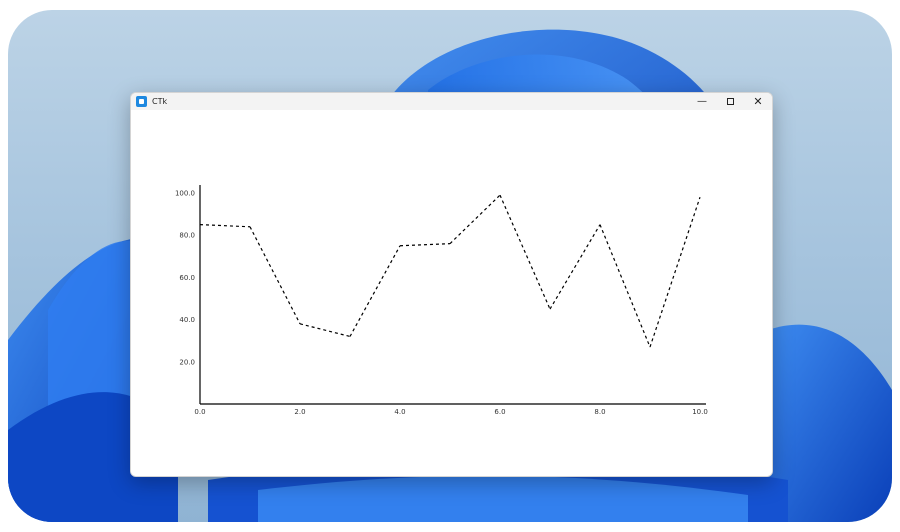 The image size is (900, 532). Describe the element at coordinates (160, 101) in the screenshot. I see `window-title: CTk` at that location.